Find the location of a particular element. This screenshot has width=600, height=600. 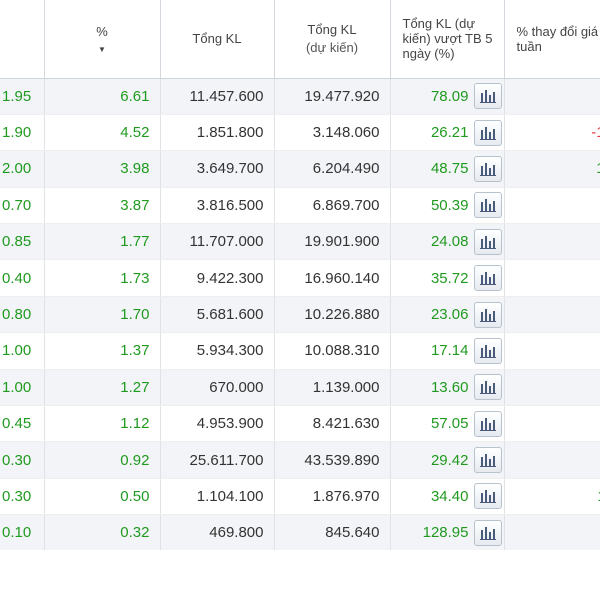

vs-avg-cell: 57.05 is located at coordinates (447, 424).